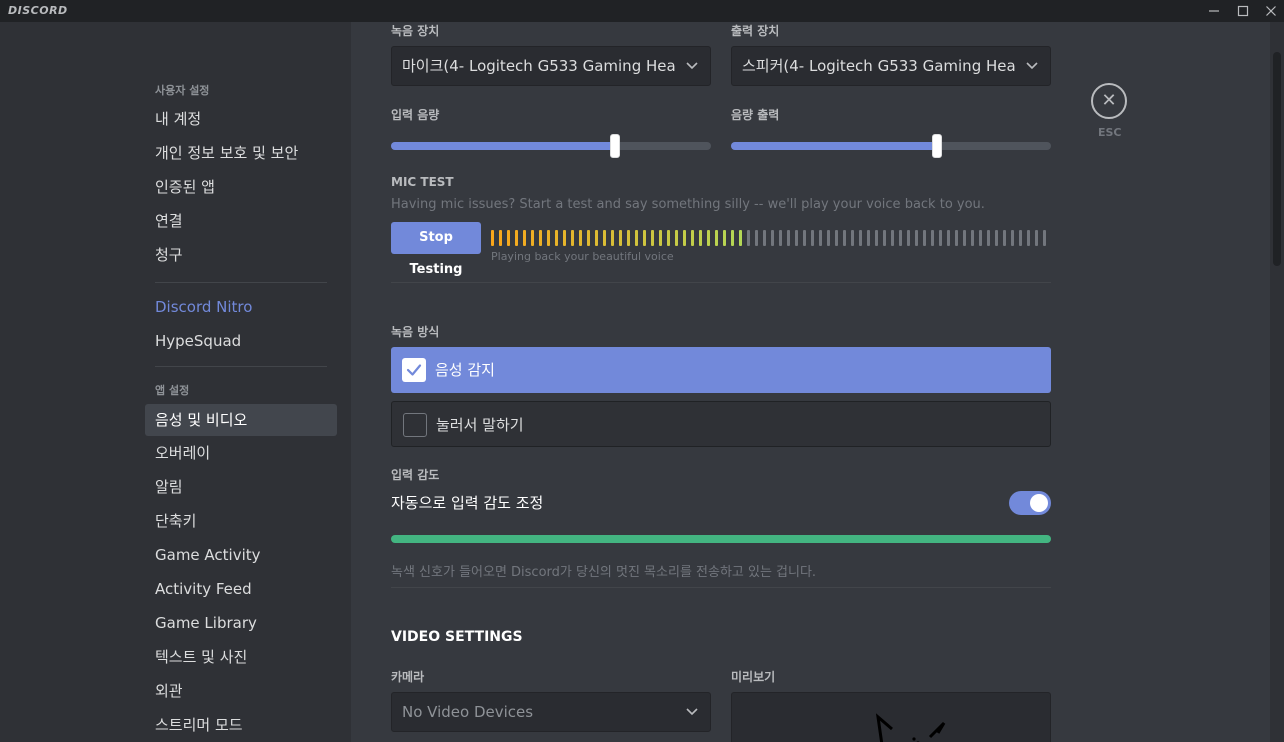  I want to click on esc-label: ESC, so click(1110, 132).